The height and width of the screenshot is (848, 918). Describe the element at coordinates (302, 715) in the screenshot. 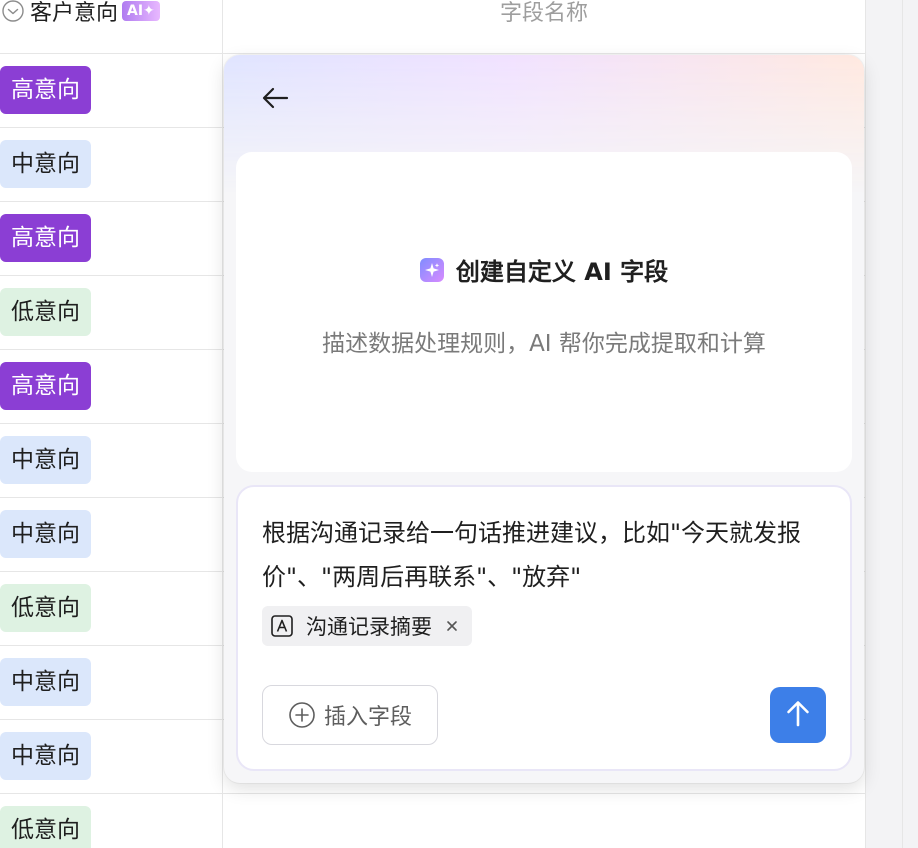

I see `plus-circle-icon` at that location.